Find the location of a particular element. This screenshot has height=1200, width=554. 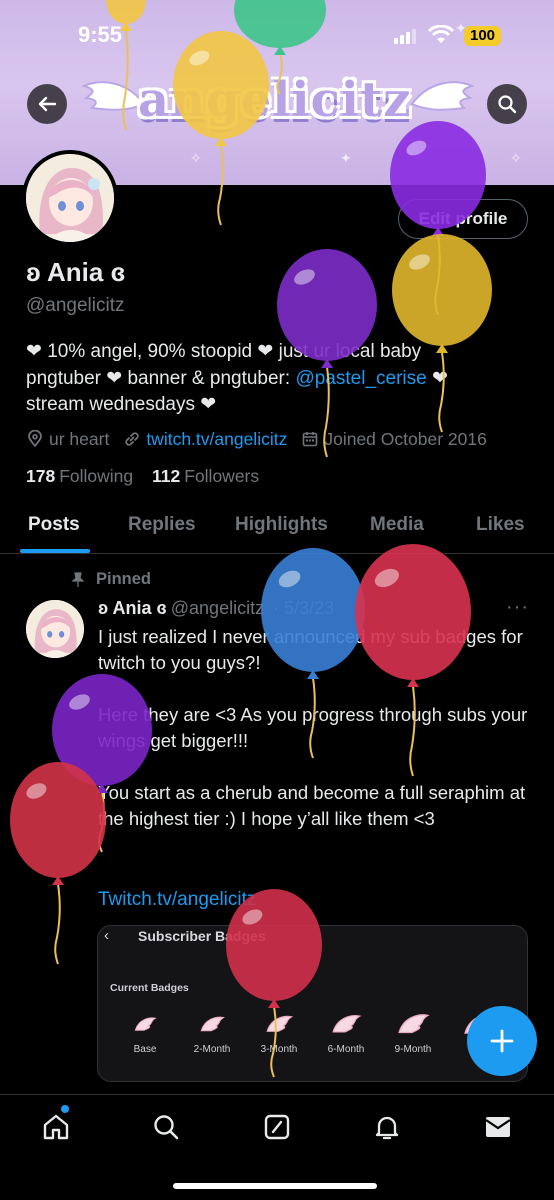

plus-icon is located at coordinates (502, 1041).